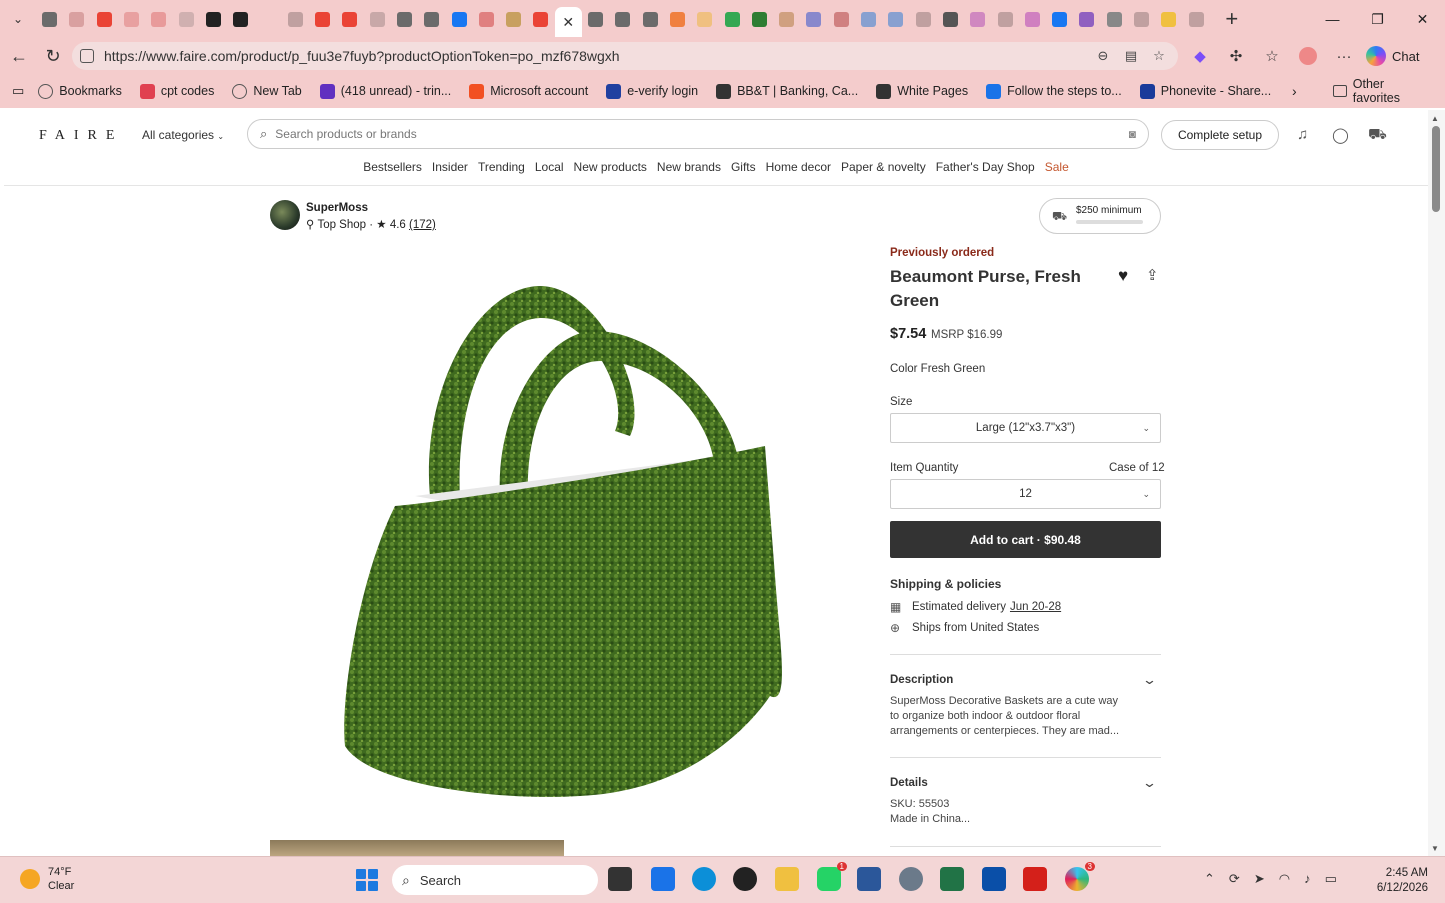 The width and height of the screenshot is (1445, 903). Describe the element at coordinates (1377, 19) in the screenshot. I see `restore-button: ❐` at that location.